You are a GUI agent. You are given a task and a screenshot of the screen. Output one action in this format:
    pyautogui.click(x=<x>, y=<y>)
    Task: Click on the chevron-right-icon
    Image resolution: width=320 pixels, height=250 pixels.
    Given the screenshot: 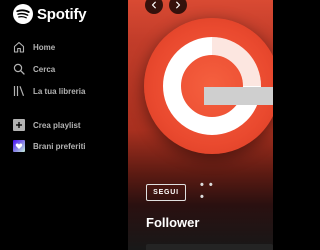 What is the action you would take?
    pyautogui.click(x=178, y=5)
    